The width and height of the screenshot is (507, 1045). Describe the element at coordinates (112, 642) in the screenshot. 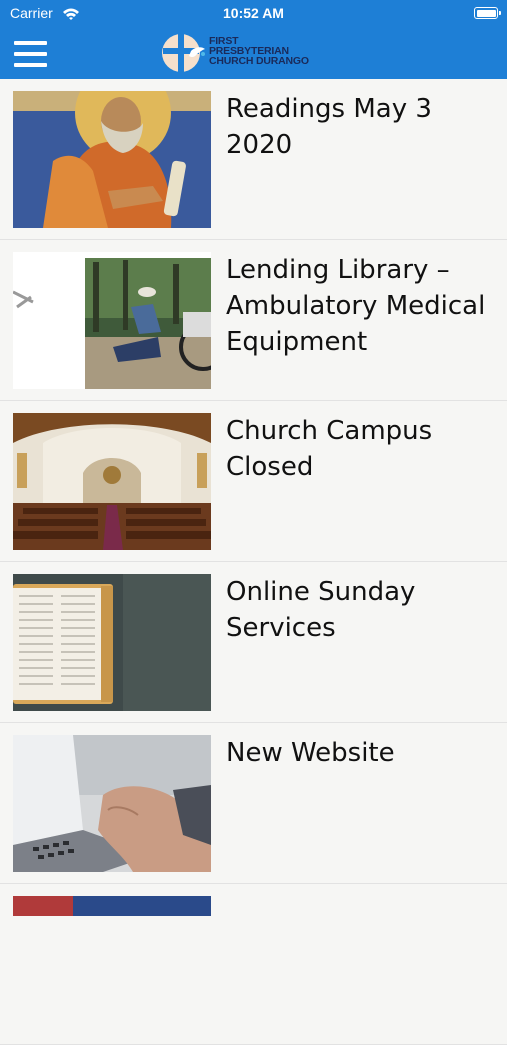

I see `bible-photo` at that location.